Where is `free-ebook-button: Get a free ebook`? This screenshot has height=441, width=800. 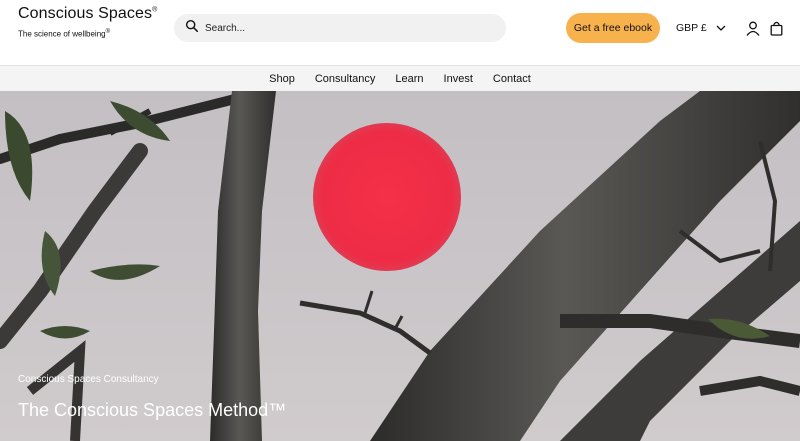
free-ebook-button: Get a free ebook is located at coordinates (613, 28).